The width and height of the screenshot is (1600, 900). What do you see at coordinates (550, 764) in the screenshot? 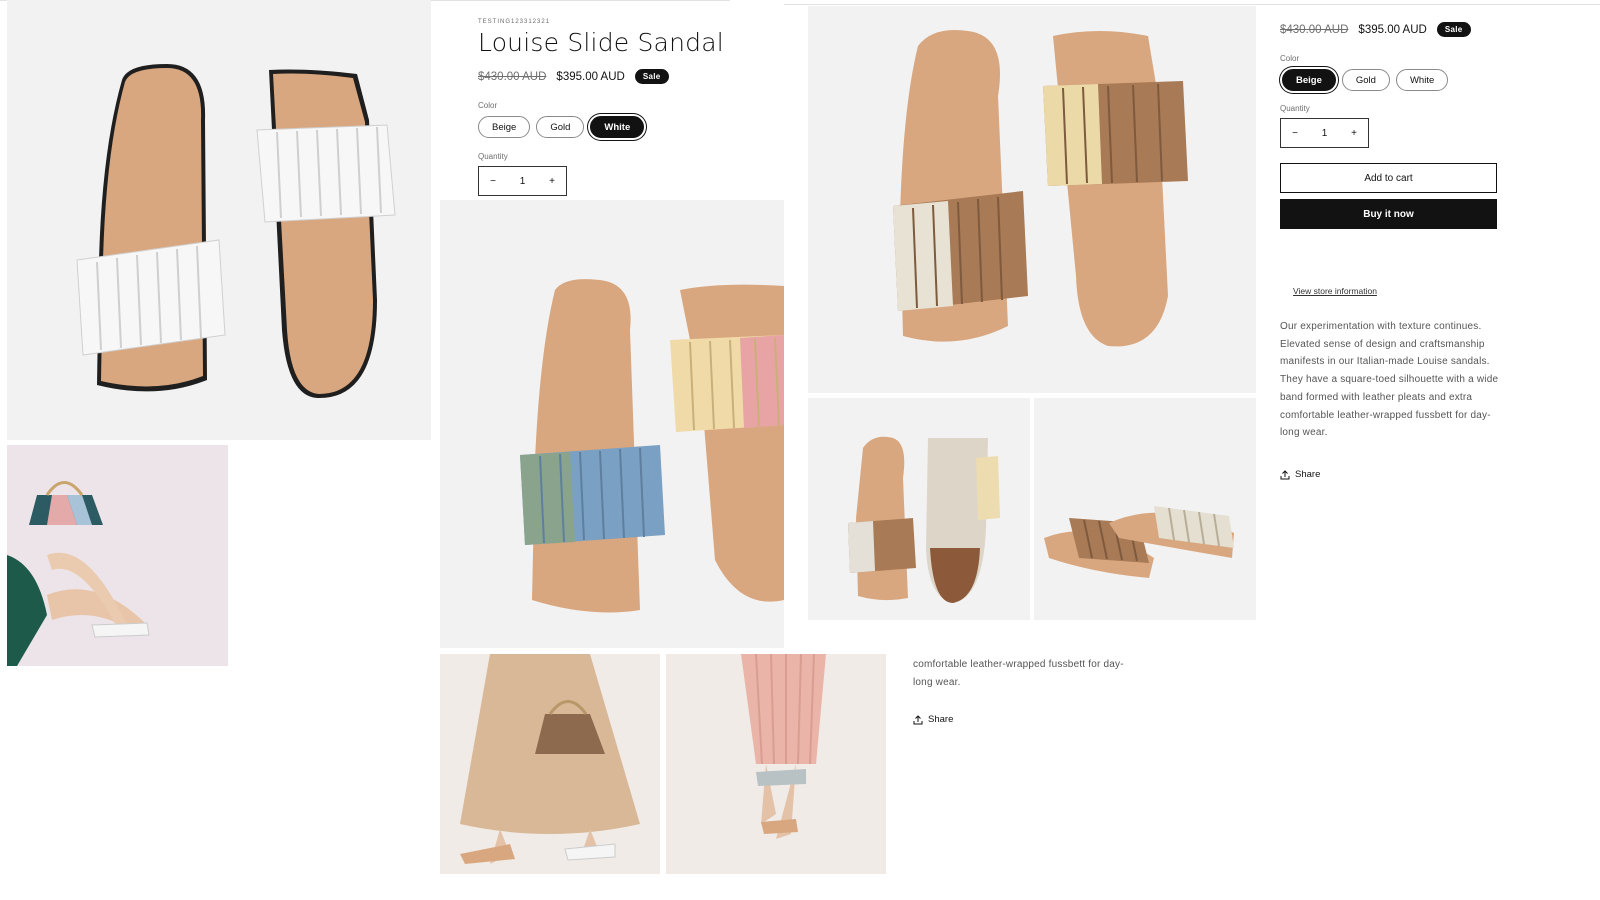
I see `model-walking-beige-dress-image` at bounding box center [550, 764].